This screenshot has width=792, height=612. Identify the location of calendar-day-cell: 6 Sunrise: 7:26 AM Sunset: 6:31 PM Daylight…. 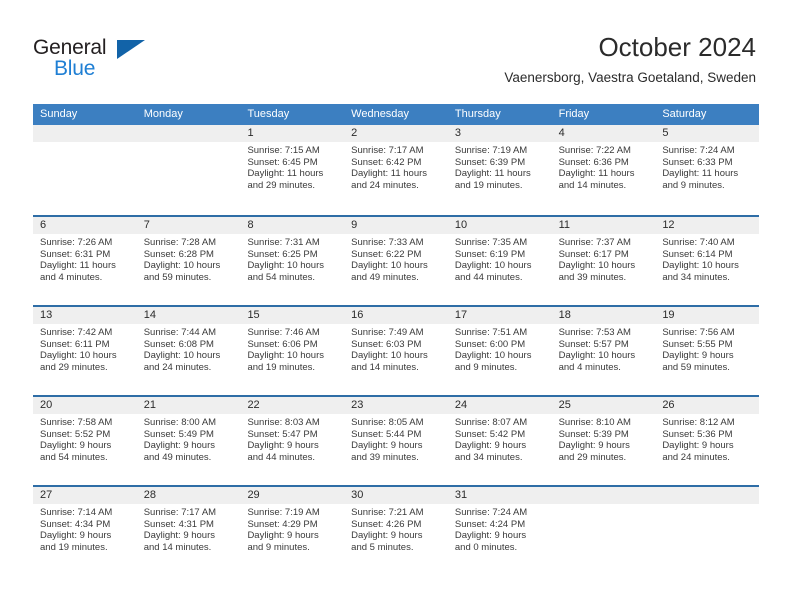
(85, 261).